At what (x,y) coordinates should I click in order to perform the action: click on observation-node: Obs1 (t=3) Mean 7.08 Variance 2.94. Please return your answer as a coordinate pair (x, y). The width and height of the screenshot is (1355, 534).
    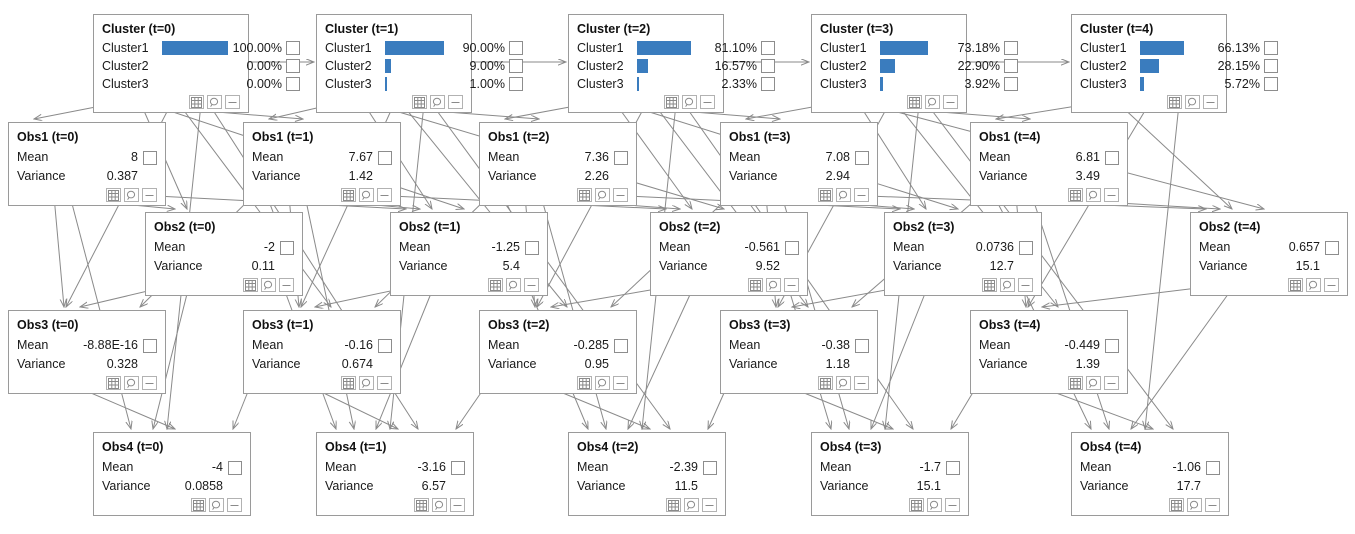
    Looking at the image, I should click on (799, 164).